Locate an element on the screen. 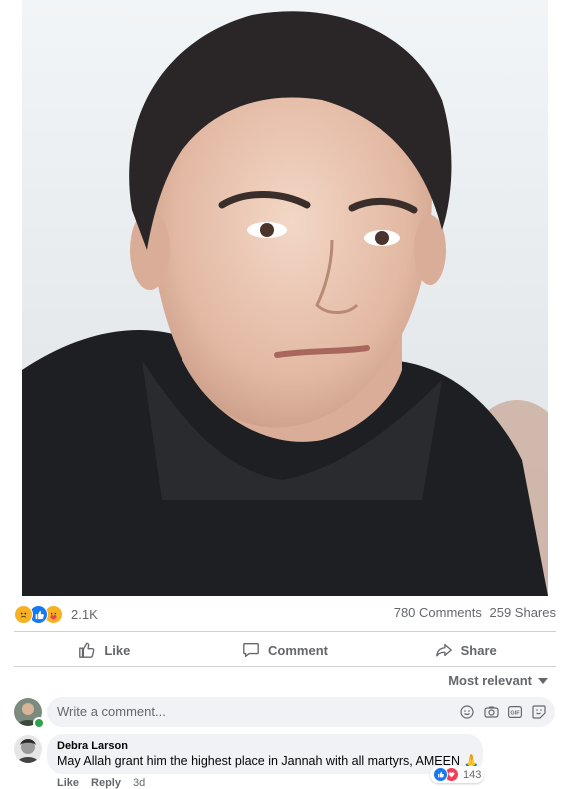  like-button: Like is located at coordinates (104, 650).